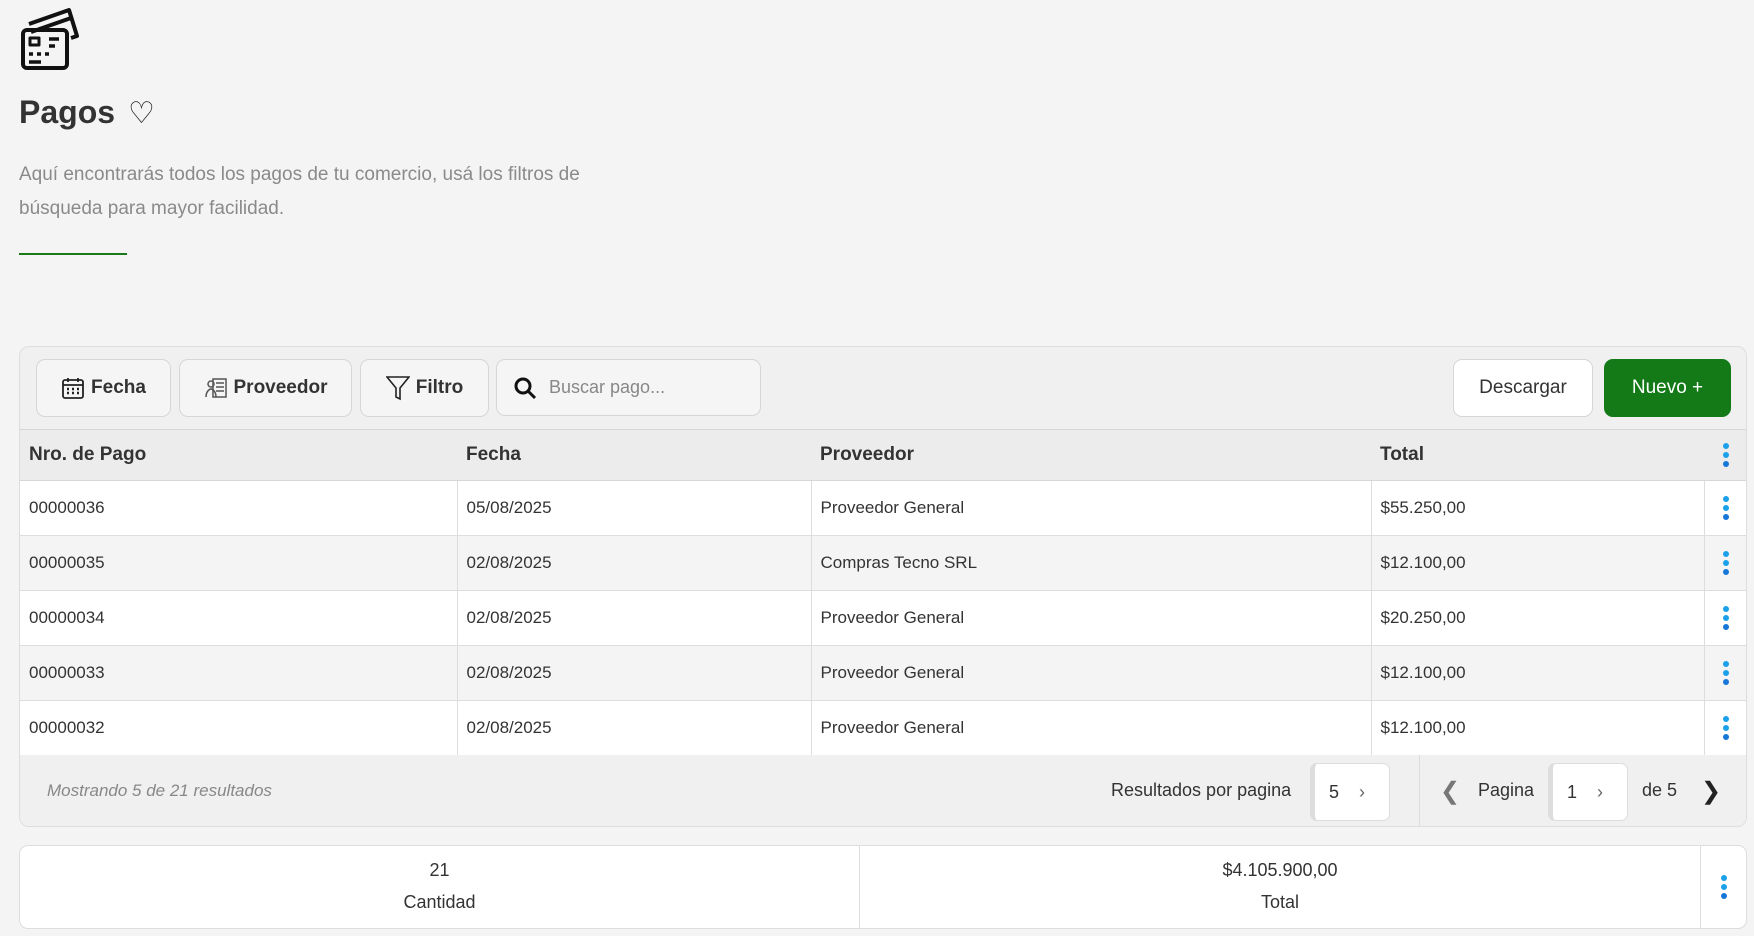 The width and height of the screenshot is (1754, 936). I want to click on page-label: Pagina, so click(1506, 790).